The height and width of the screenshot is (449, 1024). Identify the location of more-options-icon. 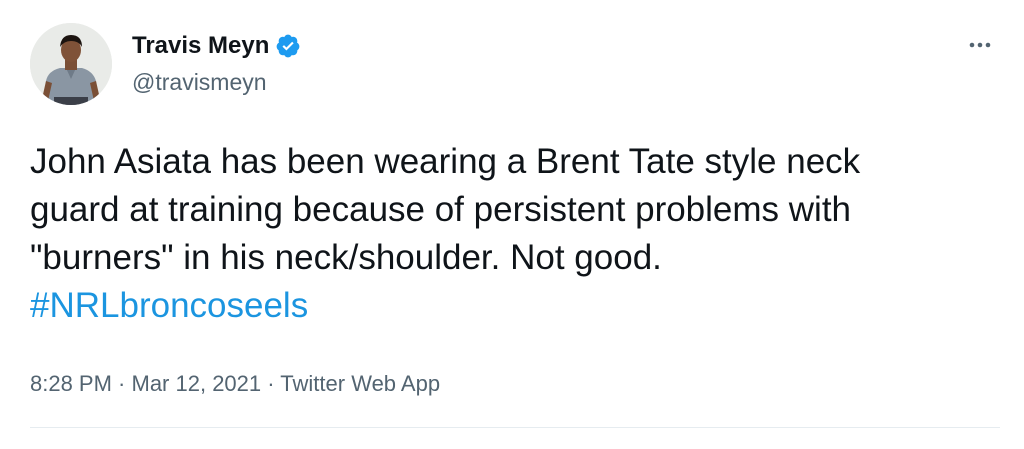
(980, 45).